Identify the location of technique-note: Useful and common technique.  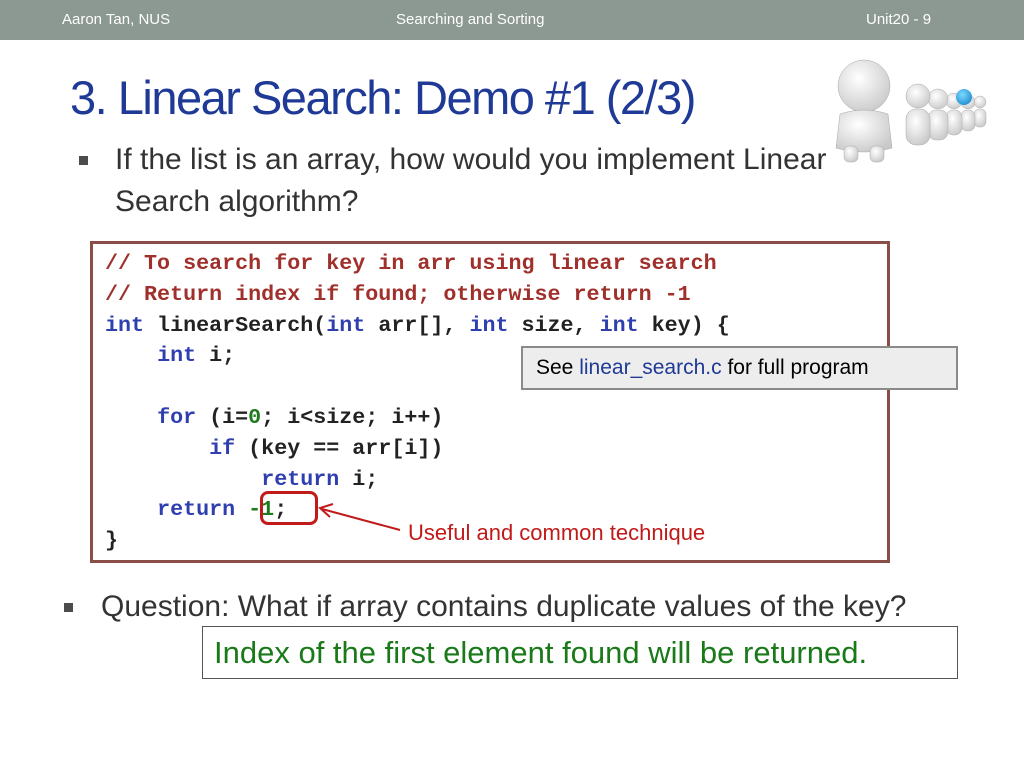
(557, 532).